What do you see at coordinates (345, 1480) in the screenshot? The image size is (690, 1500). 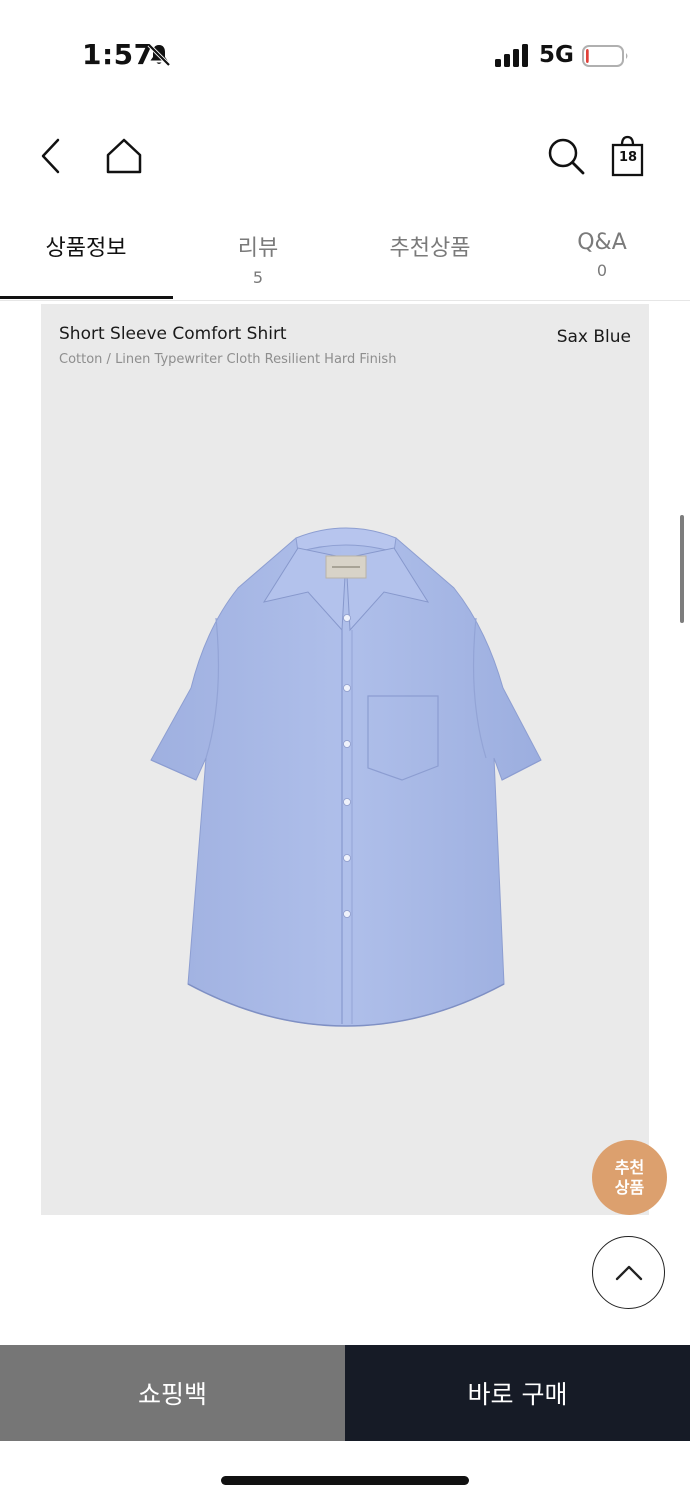 I see `home-indicator` at bounding box center [345, 1480].